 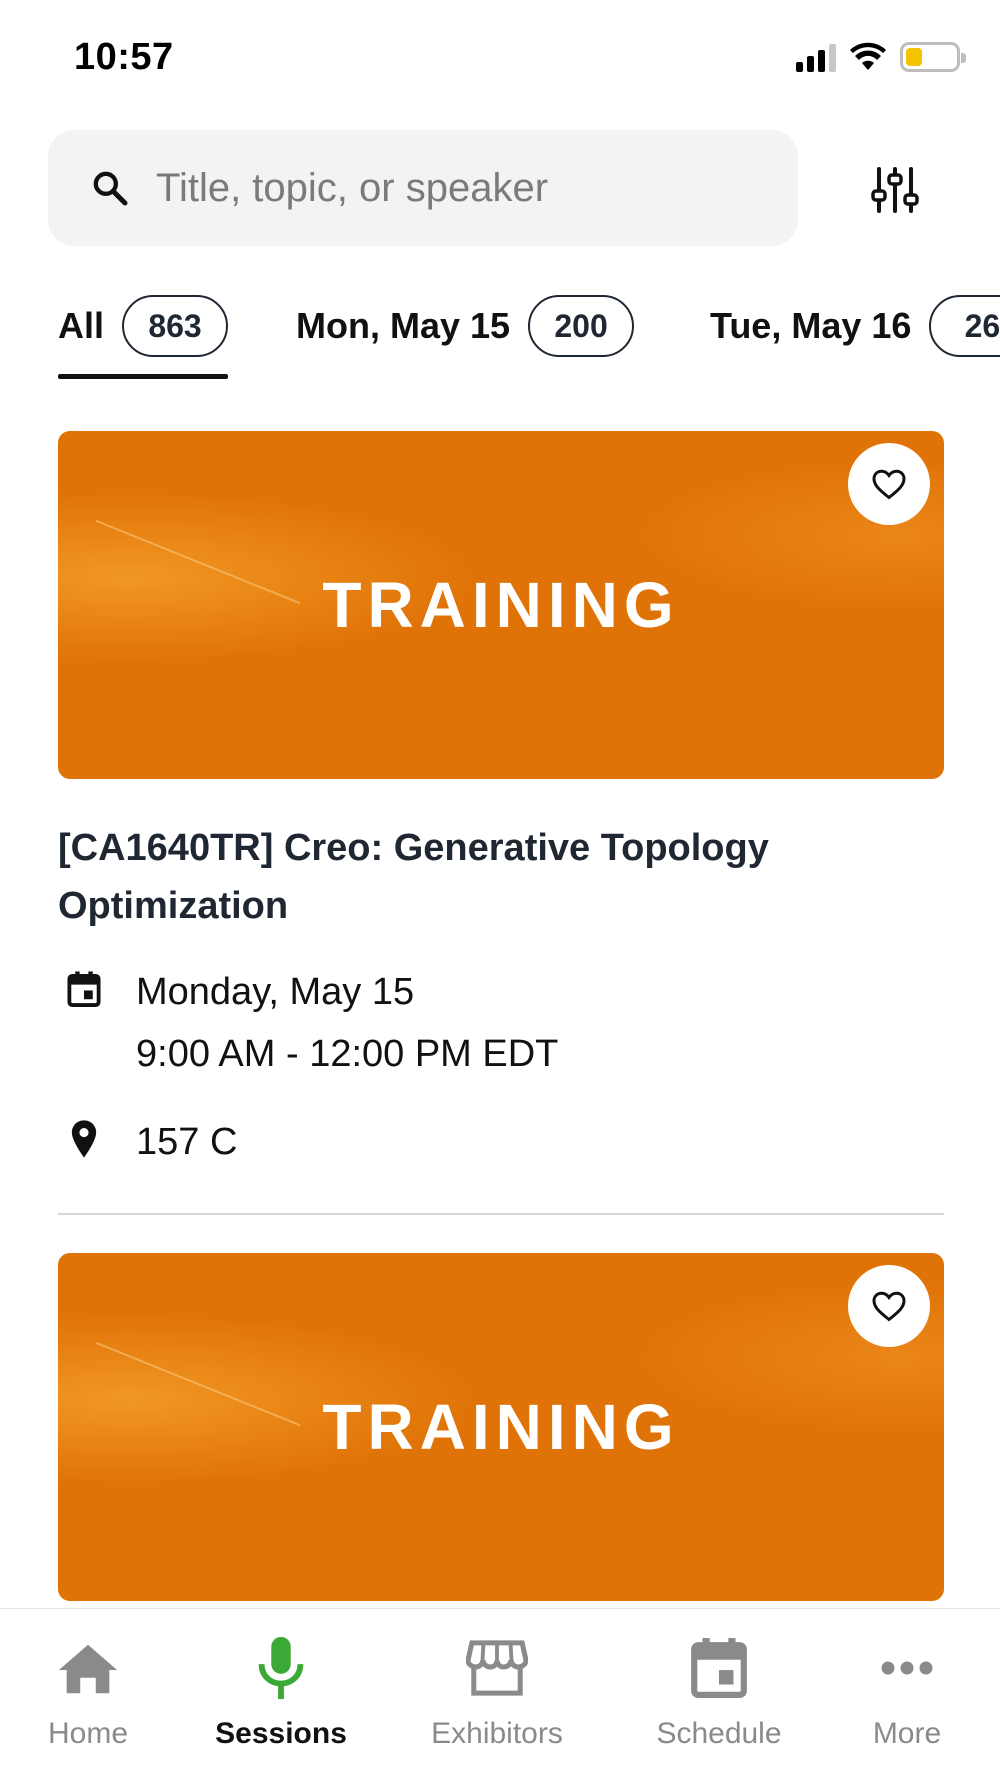 I want to click on card-divider, so click(x=501, y=1214).